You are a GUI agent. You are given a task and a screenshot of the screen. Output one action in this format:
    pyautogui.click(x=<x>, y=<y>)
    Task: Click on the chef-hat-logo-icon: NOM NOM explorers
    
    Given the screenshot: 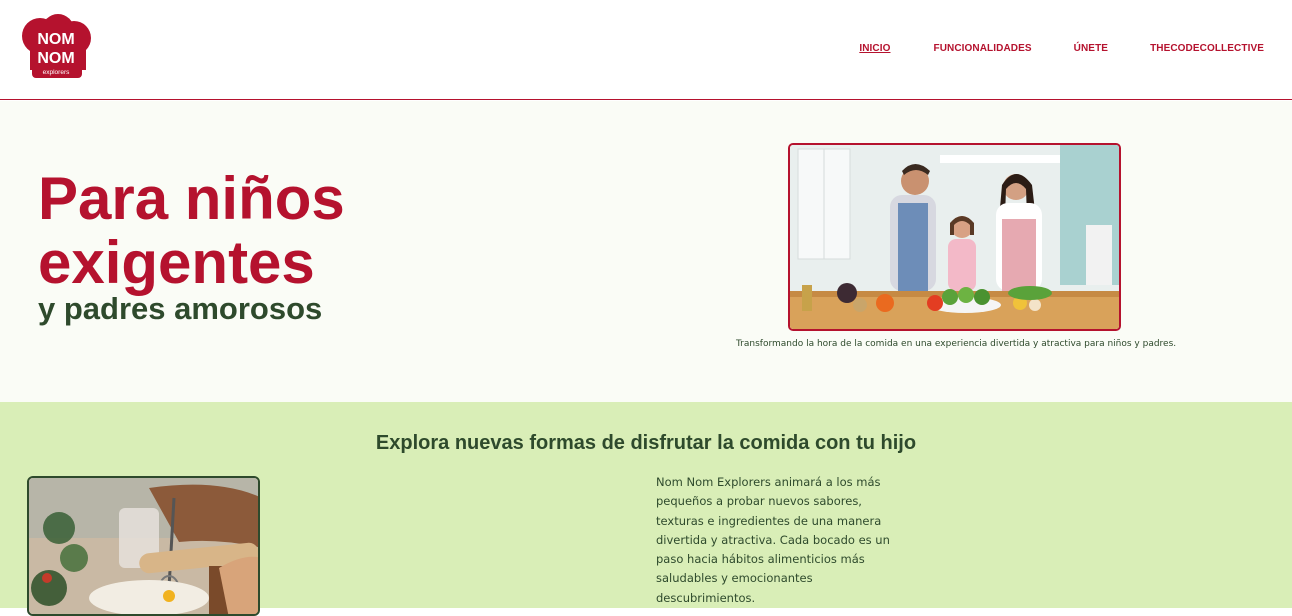 What is the action you would take?
    pyautogui.click(x=56, y=46)
    